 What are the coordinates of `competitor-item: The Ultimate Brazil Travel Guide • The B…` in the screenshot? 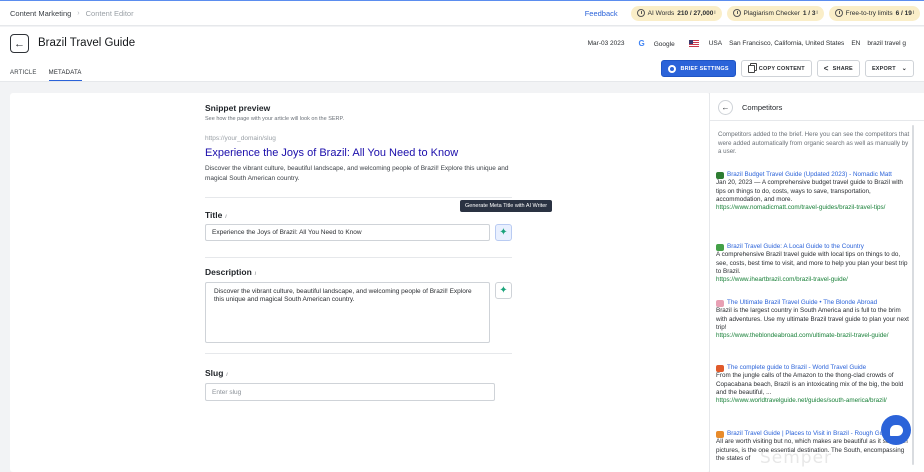 It's located at (814, 319).